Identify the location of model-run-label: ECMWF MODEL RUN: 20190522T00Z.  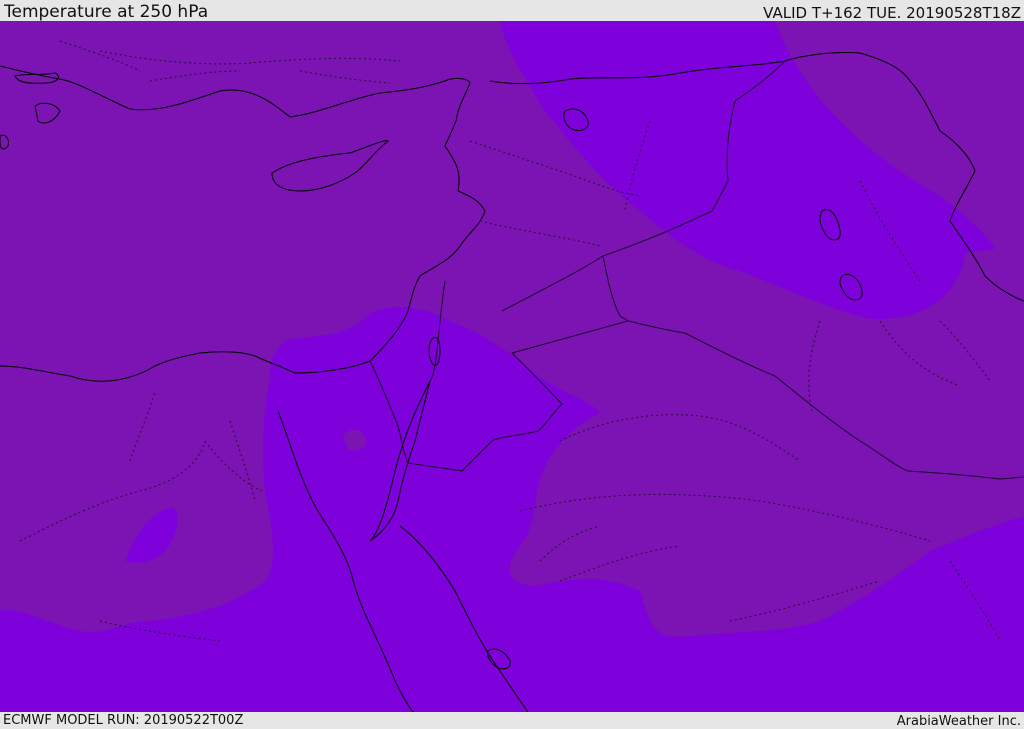
(123, 720).